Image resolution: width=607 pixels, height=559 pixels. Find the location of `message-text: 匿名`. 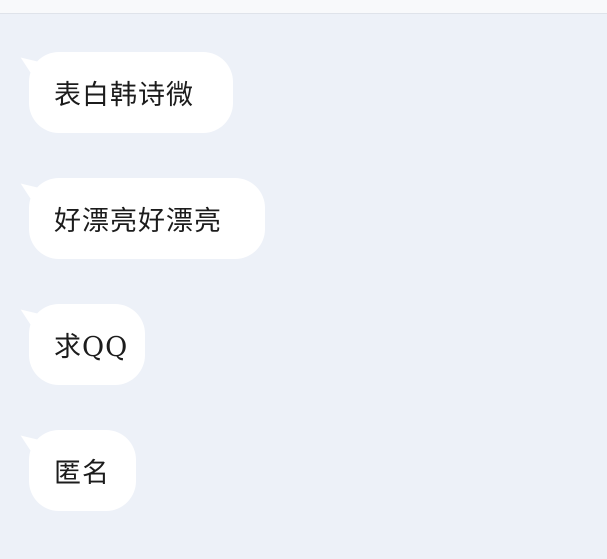

message-text: 匿名 is located at coordinates (82, 473).